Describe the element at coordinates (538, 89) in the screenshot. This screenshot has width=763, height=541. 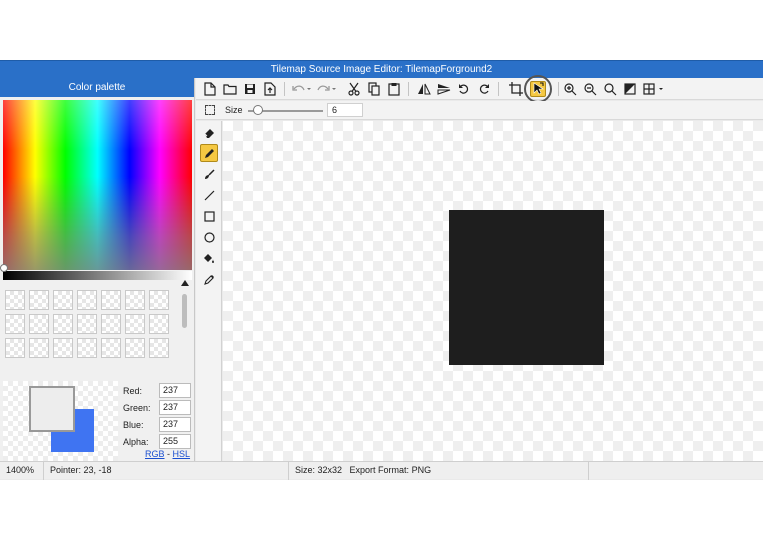
I see `select-pointer-icon` at that location.